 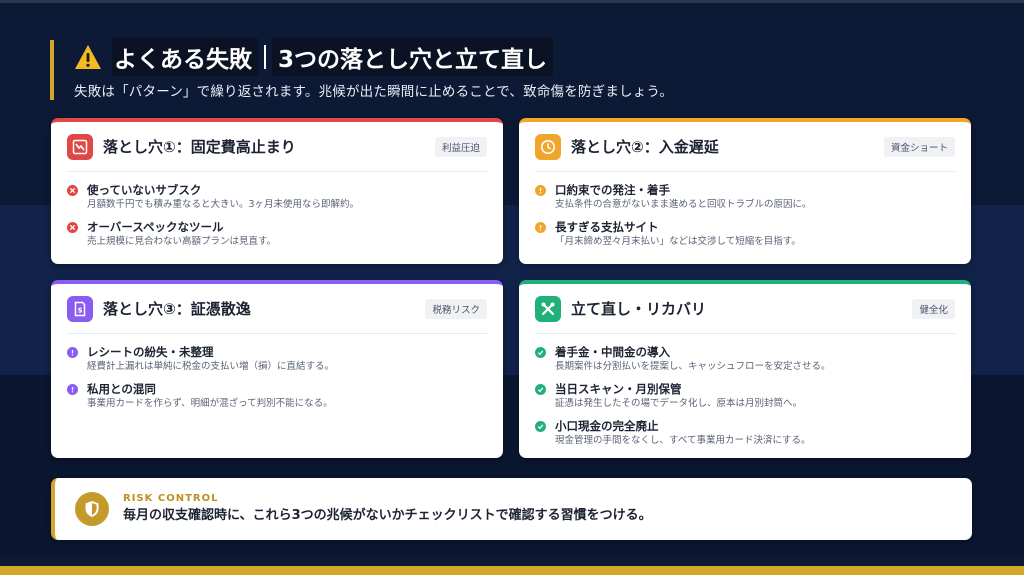 I want to click on item-desc: 月額数千円でも積み重なると大きい。3ヶ月未使用なら即解約。, so click(x=223, y=204).